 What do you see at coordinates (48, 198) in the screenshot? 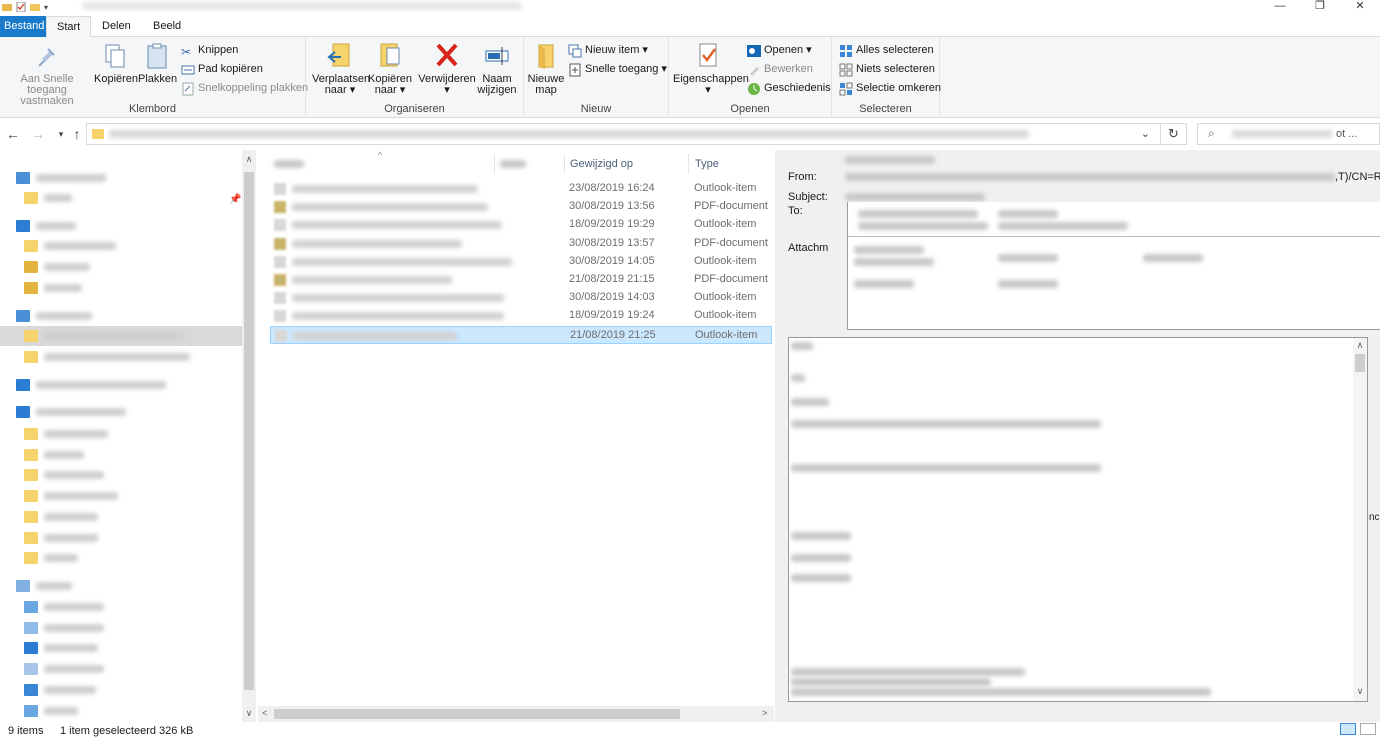
I see `nav-item-pinned` at bounding box center [48, 198].